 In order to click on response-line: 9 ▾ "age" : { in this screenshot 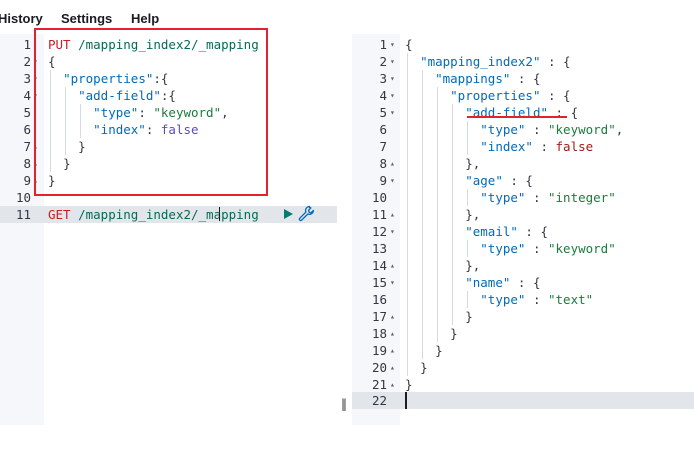, I will do `click(523, 180)`.